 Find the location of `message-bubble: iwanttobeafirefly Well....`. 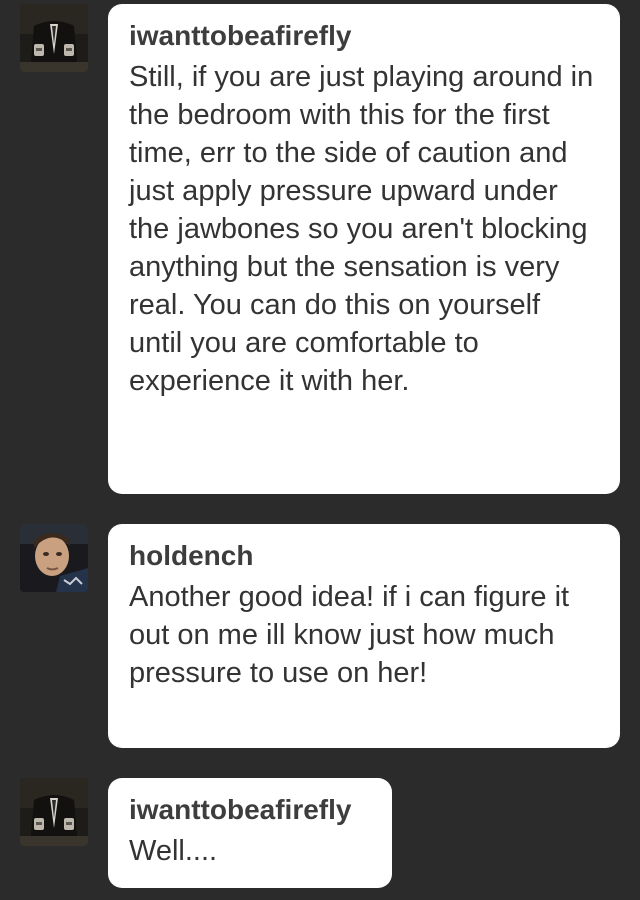

message-bubble: iwanttobeafirefly Well.... is located at coordinates (250, 833).